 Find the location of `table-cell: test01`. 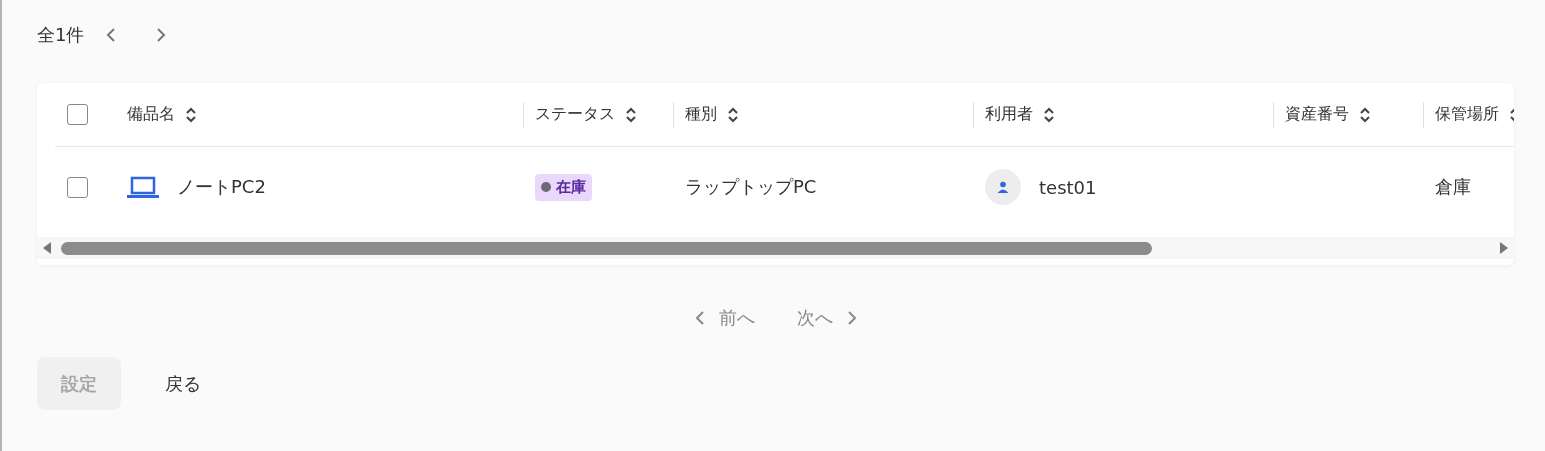

table-cell: test01 is located at coordinates (1068, 187).